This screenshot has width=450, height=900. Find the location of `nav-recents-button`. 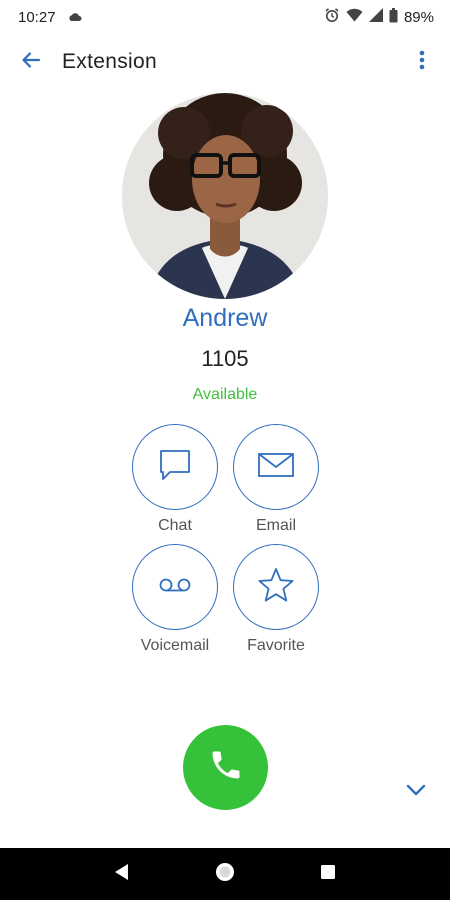

nav-recents-button is located at coordinates (328, 874).